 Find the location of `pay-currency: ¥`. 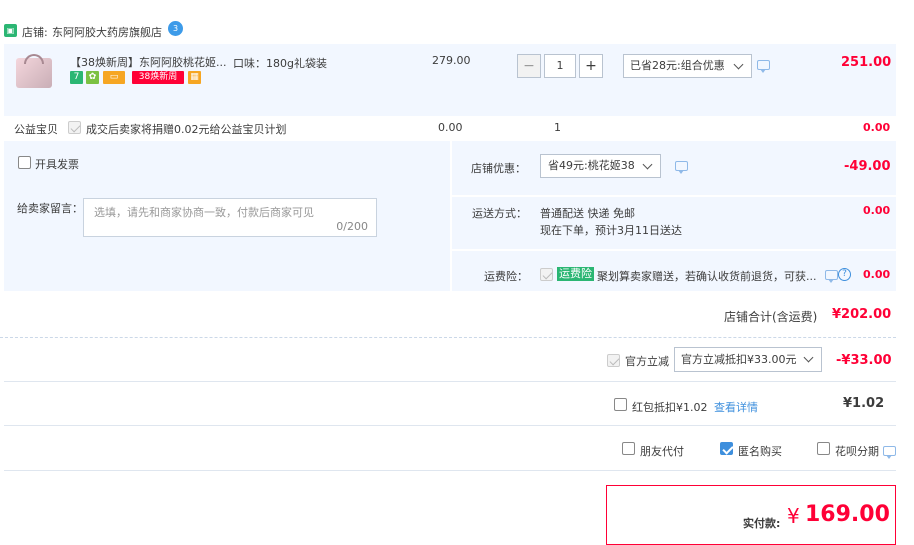

pay-currency: ¥ is located at coordinates (793, 516).